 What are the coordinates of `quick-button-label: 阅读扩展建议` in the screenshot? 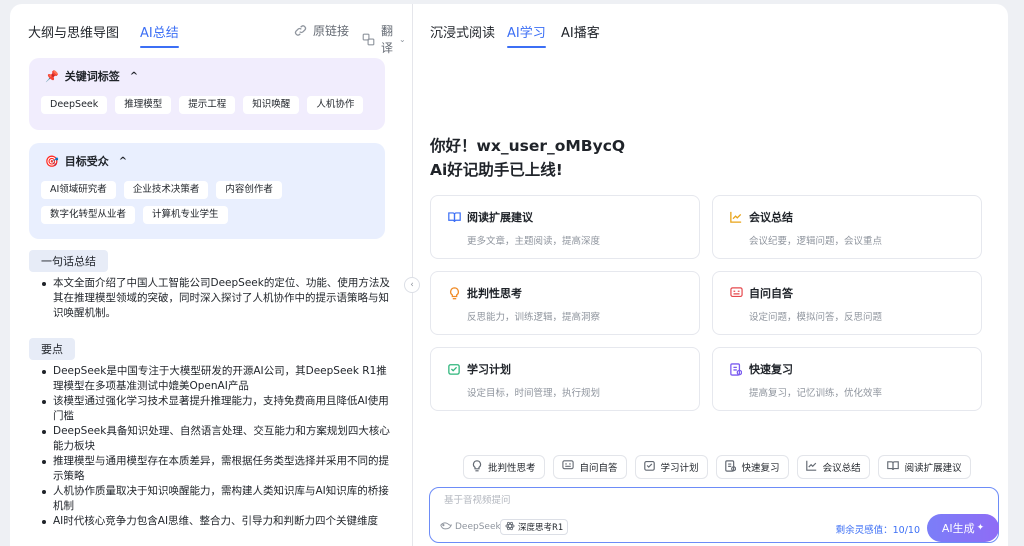 It's located at (933, 468).